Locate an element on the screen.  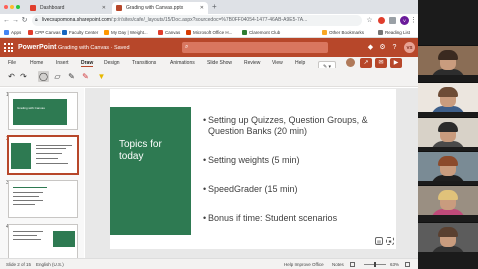
bullet-item: • SpeedGrader (15 min) is located at coordinates (250, 189).